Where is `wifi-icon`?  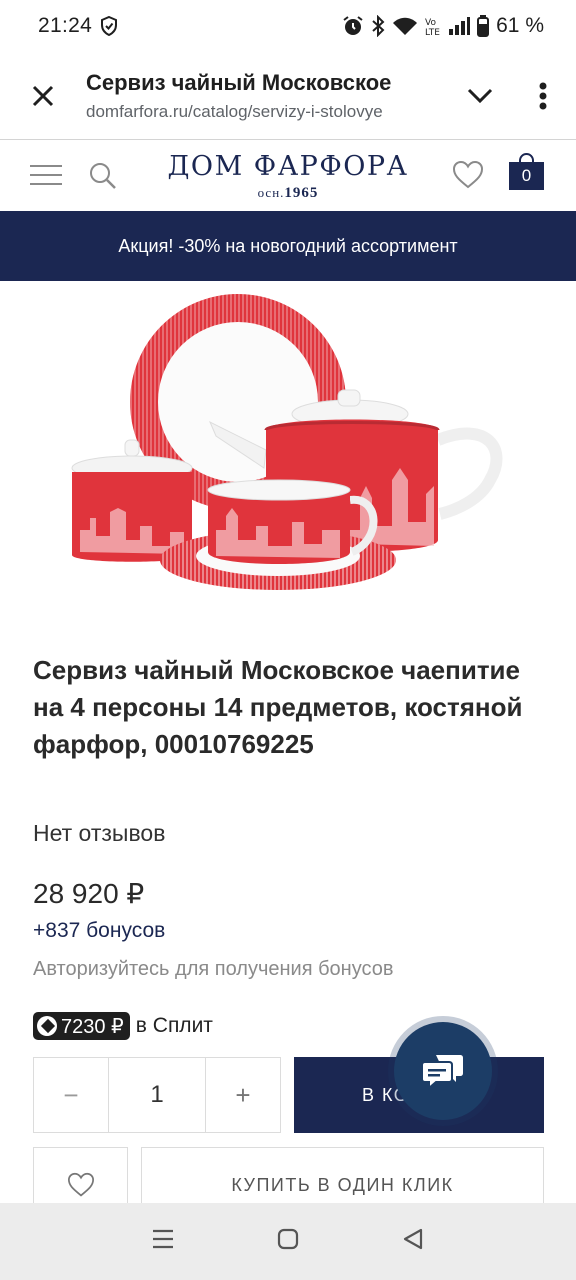
wifi-icon is located at coordinates (405, 26).